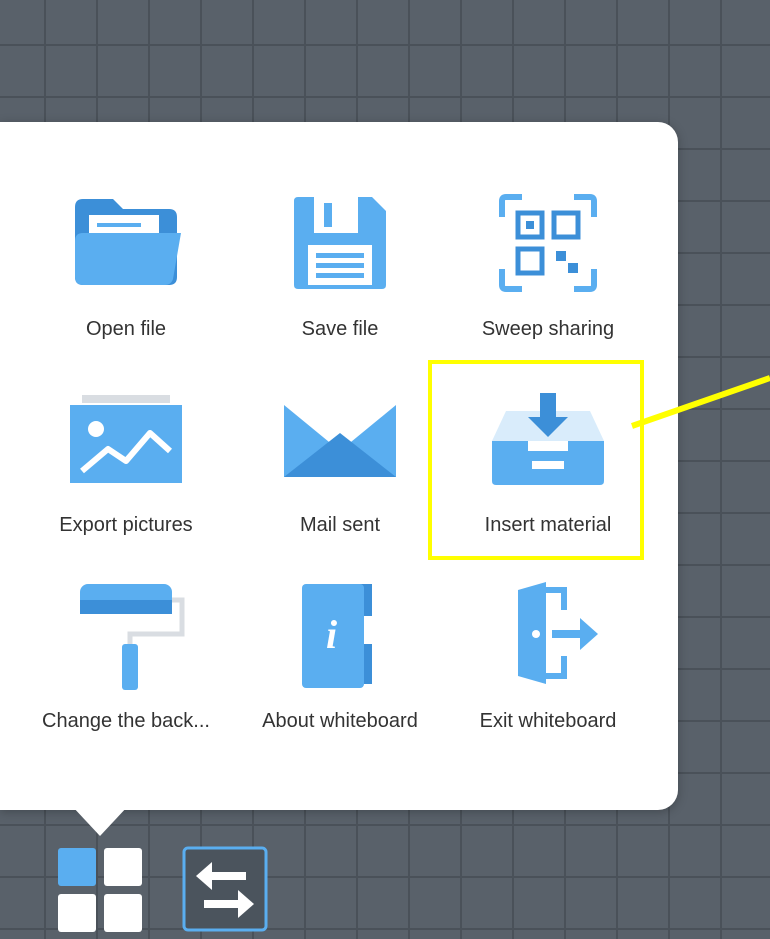  I want to click on floppy-disk-icon, so click(340, 243).